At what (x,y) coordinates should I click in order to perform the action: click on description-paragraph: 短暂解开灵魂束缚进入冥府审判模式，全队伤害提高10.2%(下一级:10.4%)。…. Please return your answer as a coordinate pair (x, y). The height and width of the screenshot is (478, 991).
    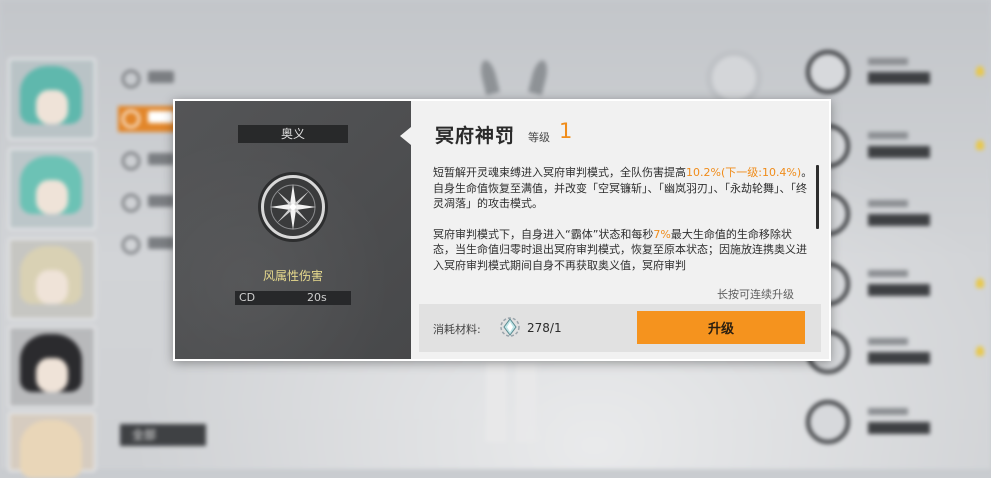
    Looking at the image, I should click on (623, 188).